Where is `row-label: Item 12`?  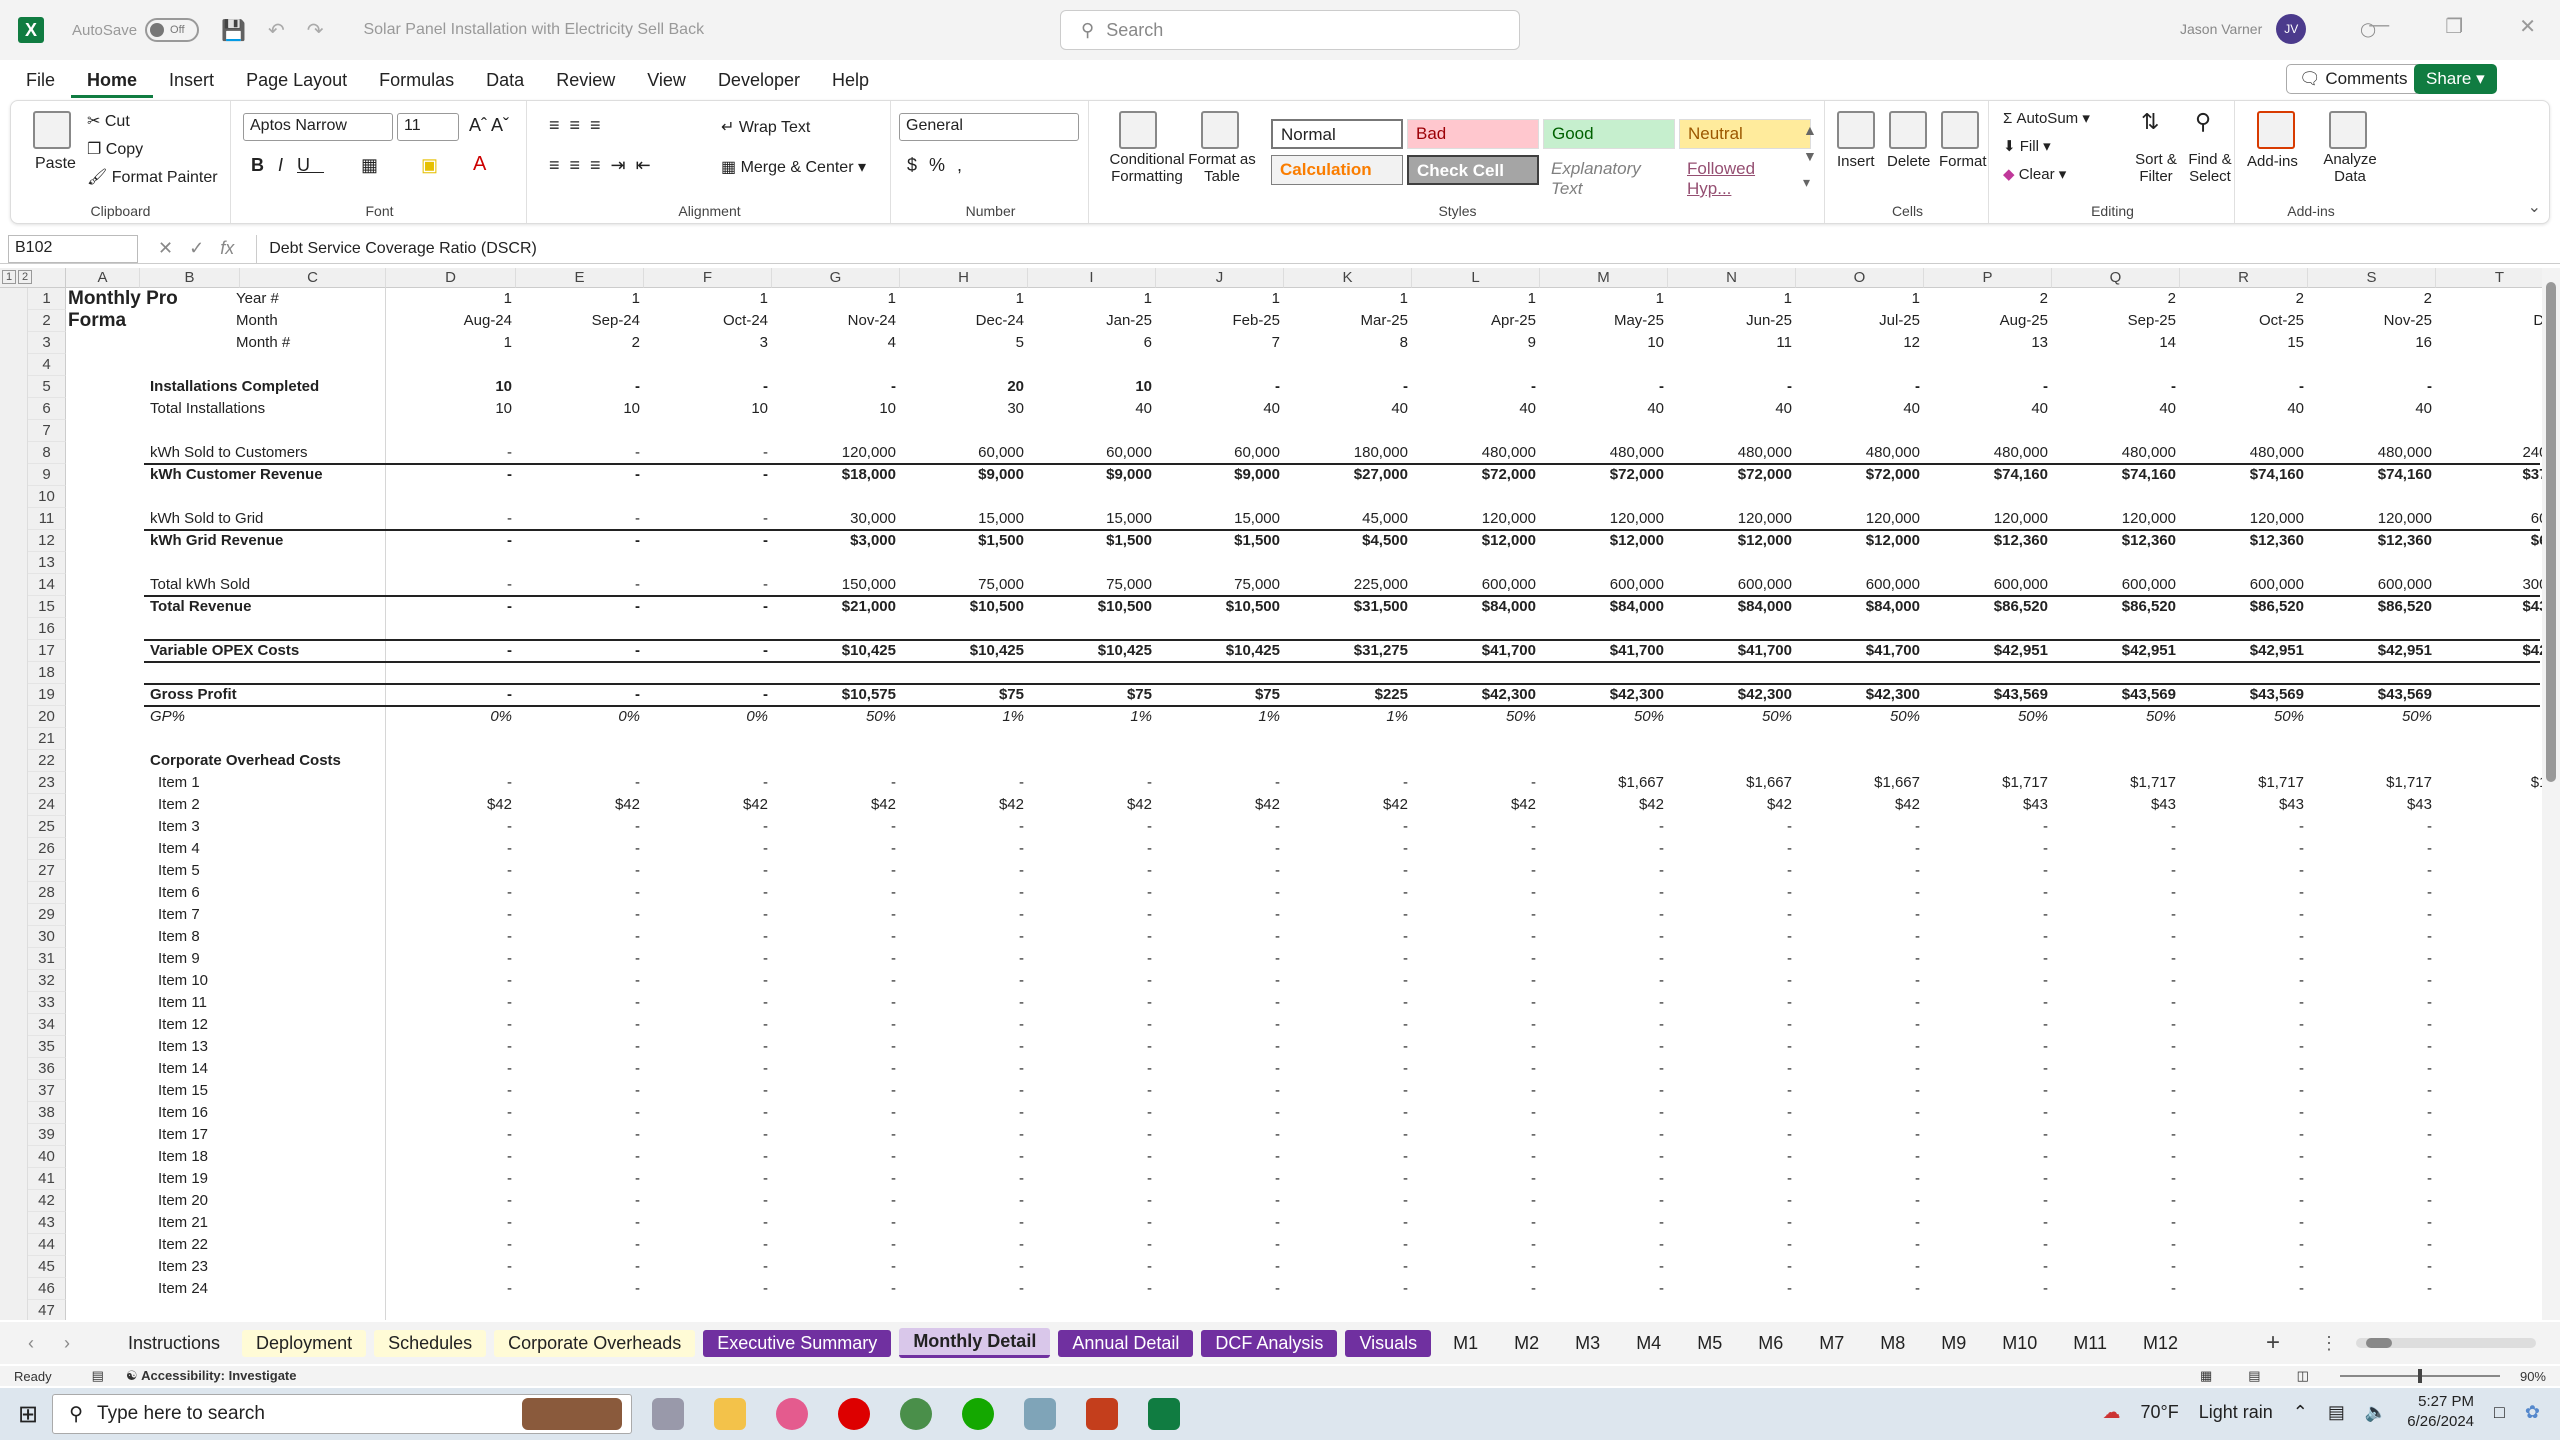 row-label: Item 12 is located at coordinates (183, 1025).